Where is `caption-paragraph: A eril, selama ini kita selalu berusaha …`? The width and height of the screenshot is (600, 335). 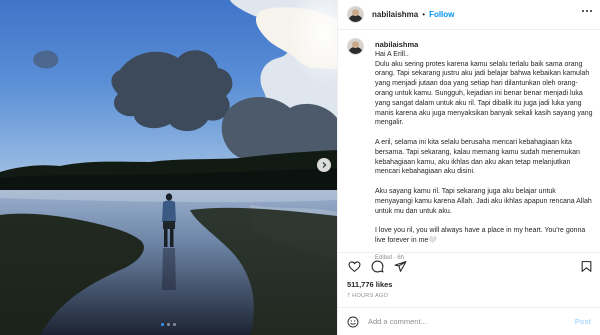 caption-paragraph: A eril, selama ini kita selalu berusaha … is located at coordinates (477, 157).